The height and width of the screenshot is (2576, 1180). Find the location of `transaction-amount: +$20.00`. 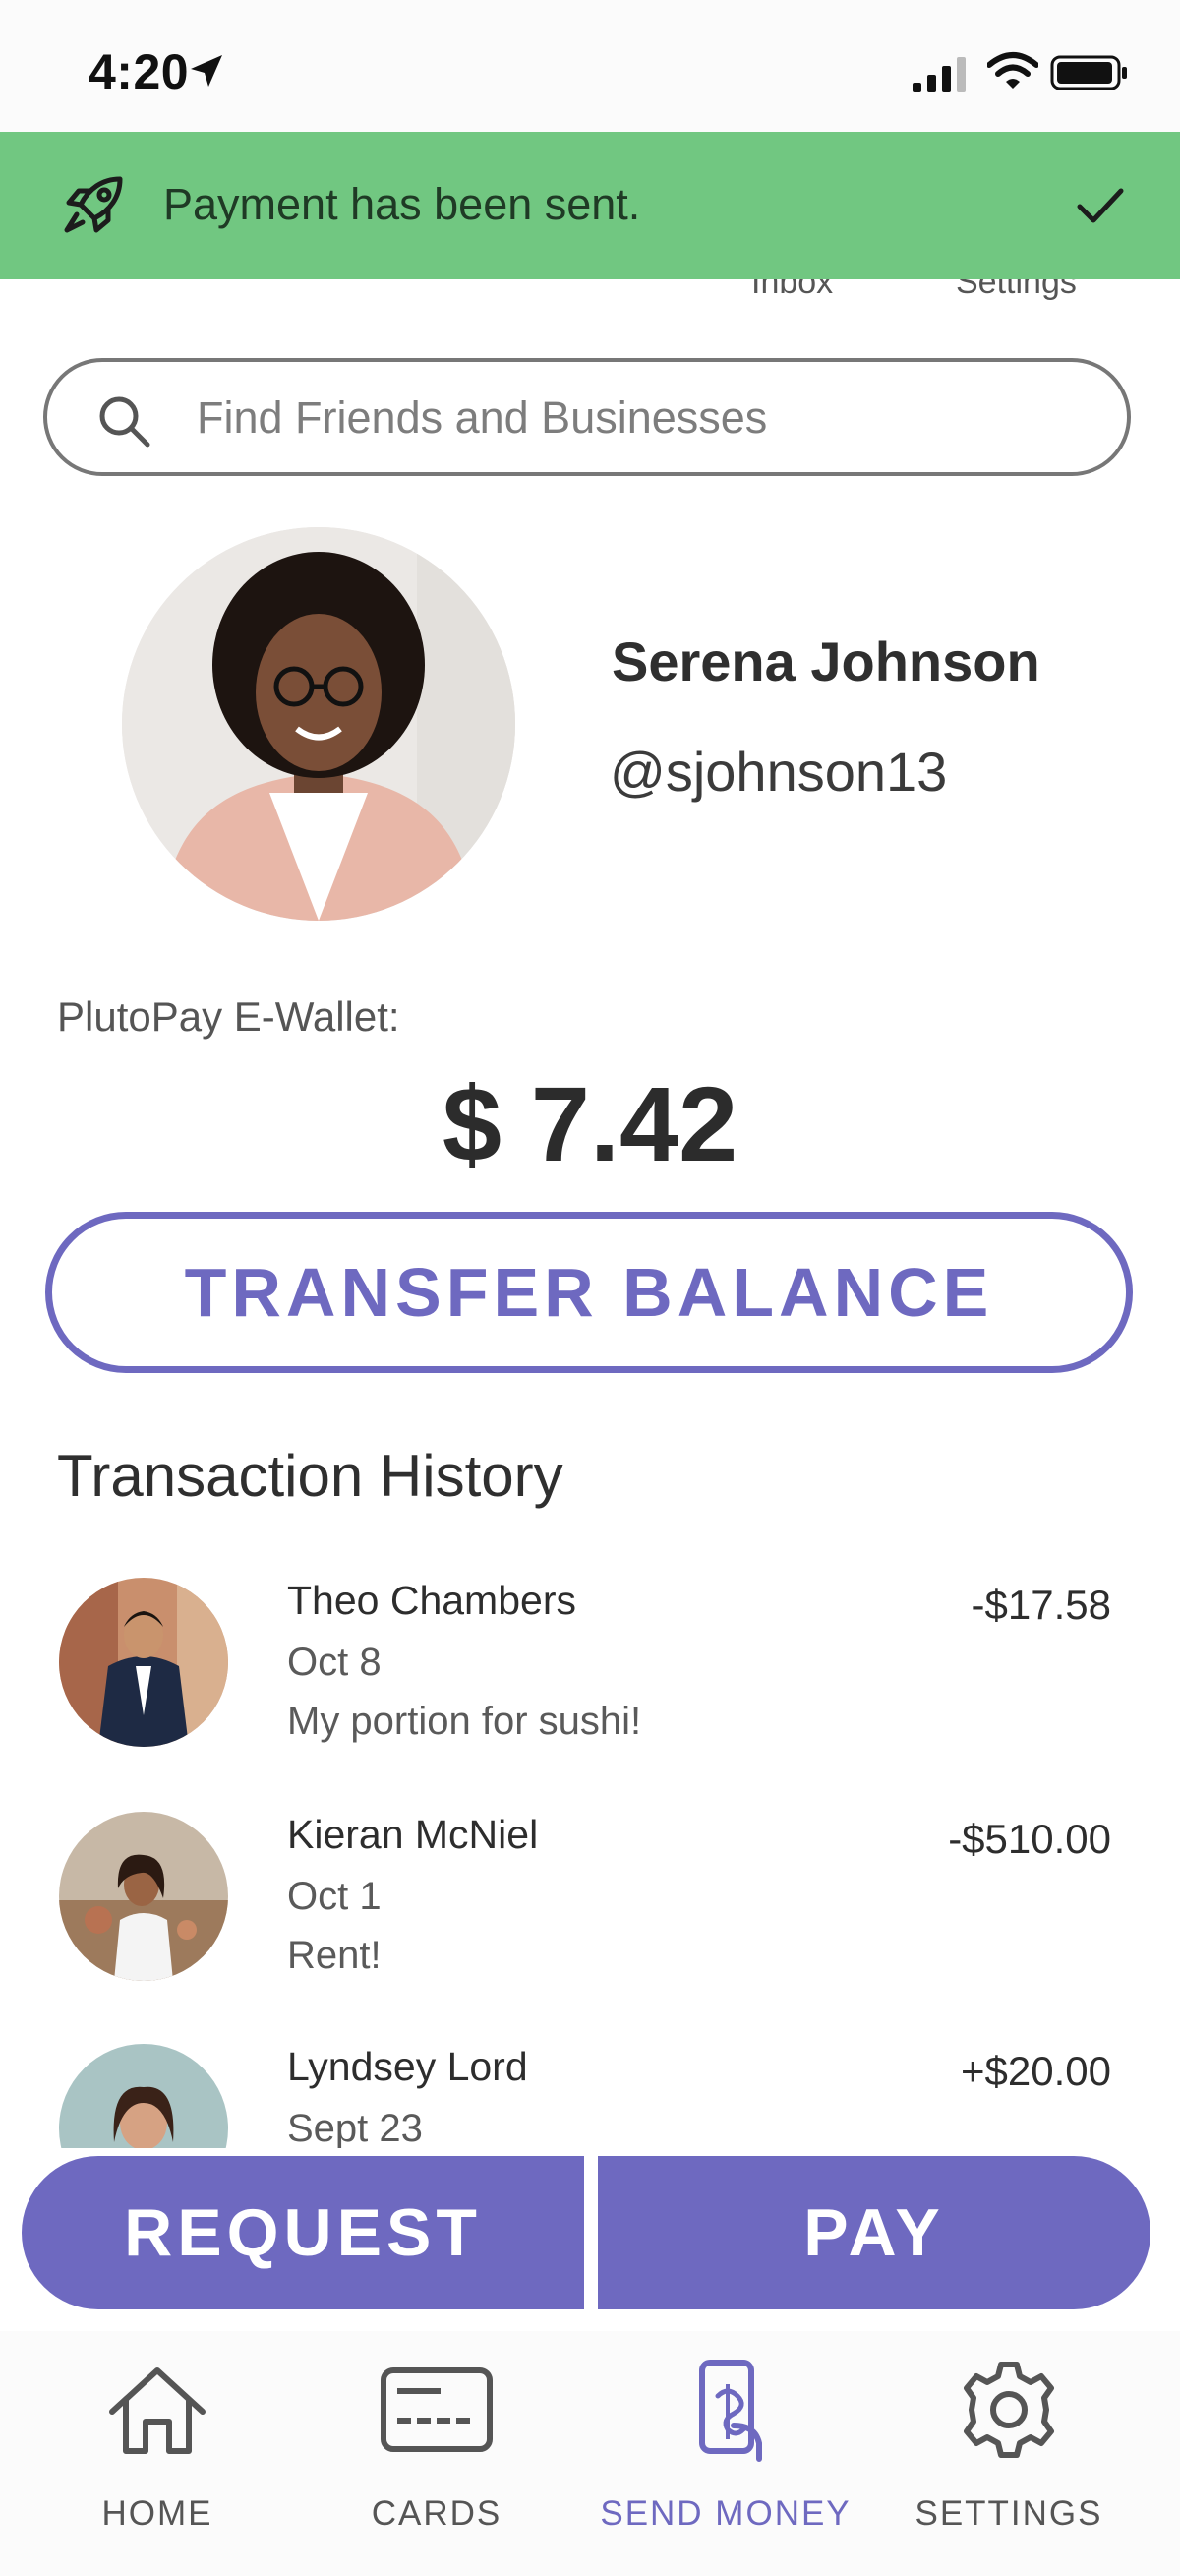

transaction-amount: +$20.00 is located at coordinates (1036, 2071).